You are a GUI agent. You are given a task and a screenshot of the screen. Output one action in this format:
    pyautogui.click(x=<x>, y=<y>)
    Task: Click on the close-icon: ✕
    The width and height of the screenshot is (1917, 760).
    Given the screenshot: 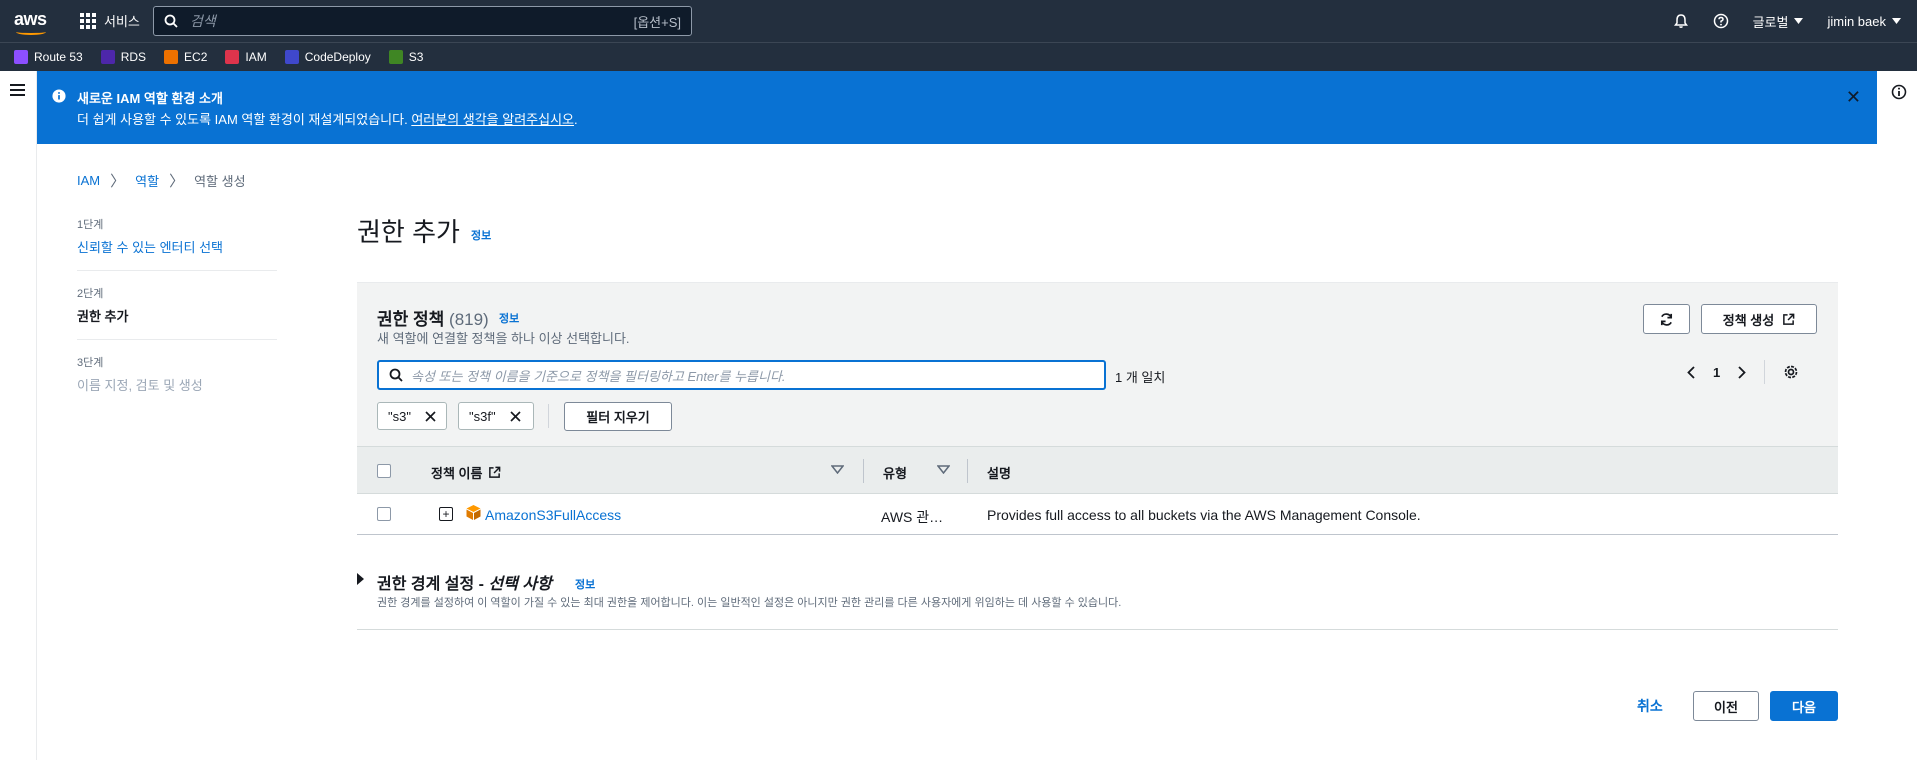 What is the action you would take?
    pyautogui.click(x=1853, y=97)
    